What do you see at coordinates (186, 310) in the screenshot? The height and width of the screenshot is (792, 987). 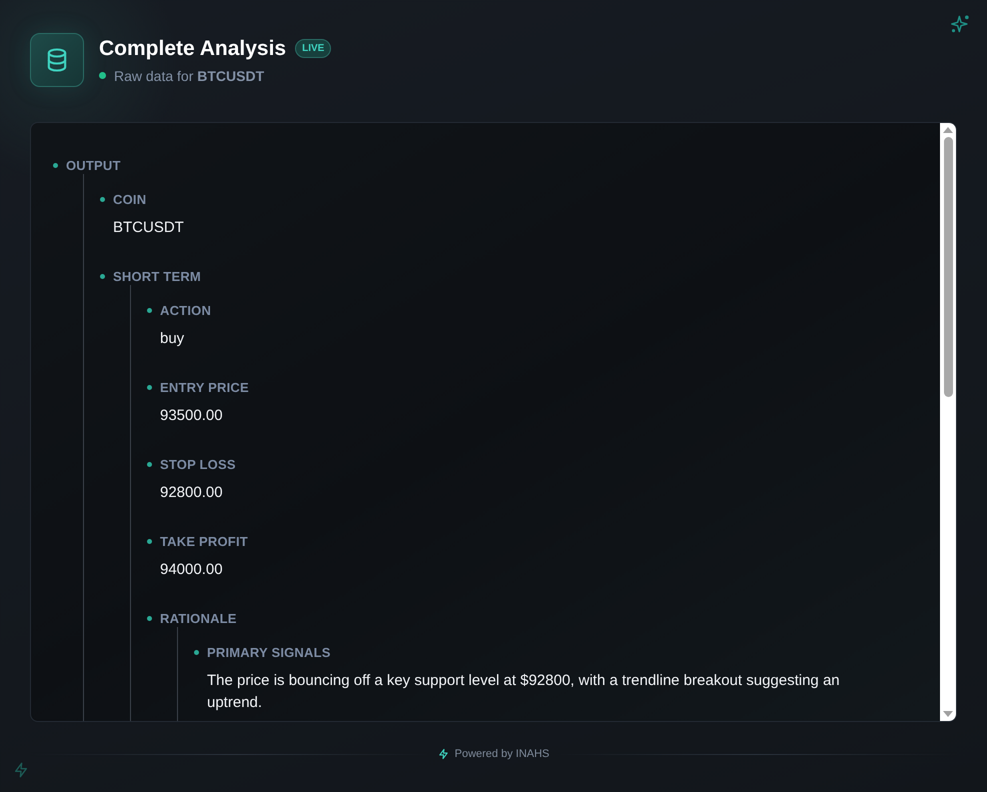 I see `field-label: ACTION` at bounding box center [186, 310].